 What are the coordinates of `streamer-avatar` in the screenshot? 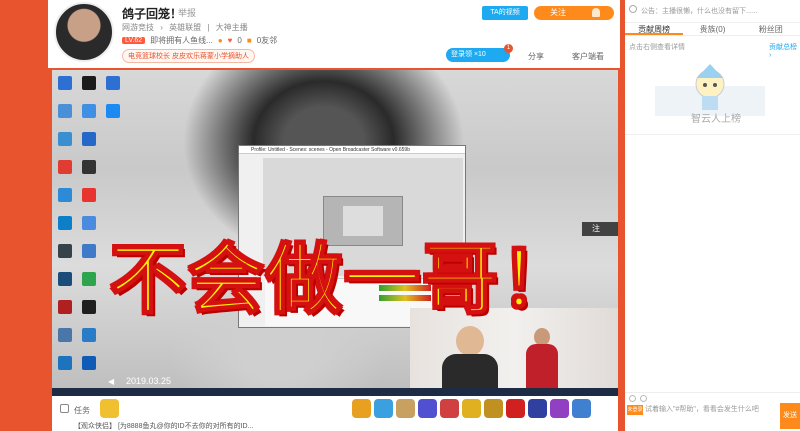 It's located at (84, 32).